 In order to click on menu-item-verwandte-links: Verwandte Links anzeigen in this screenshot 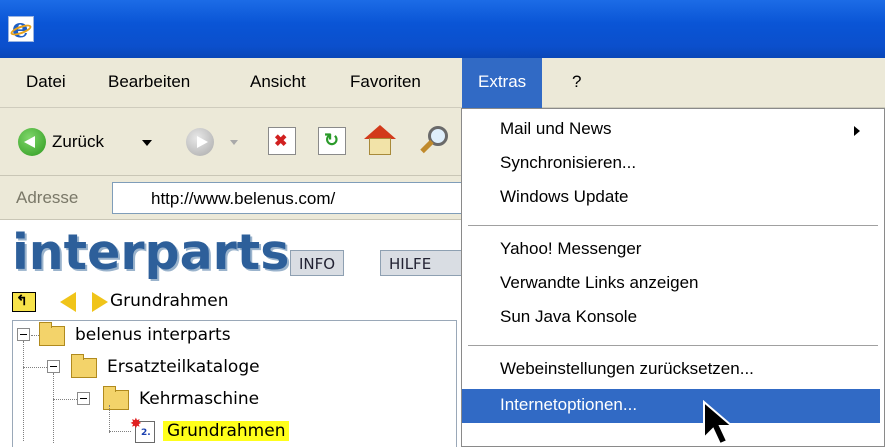, I will do `click(671, 284)`.